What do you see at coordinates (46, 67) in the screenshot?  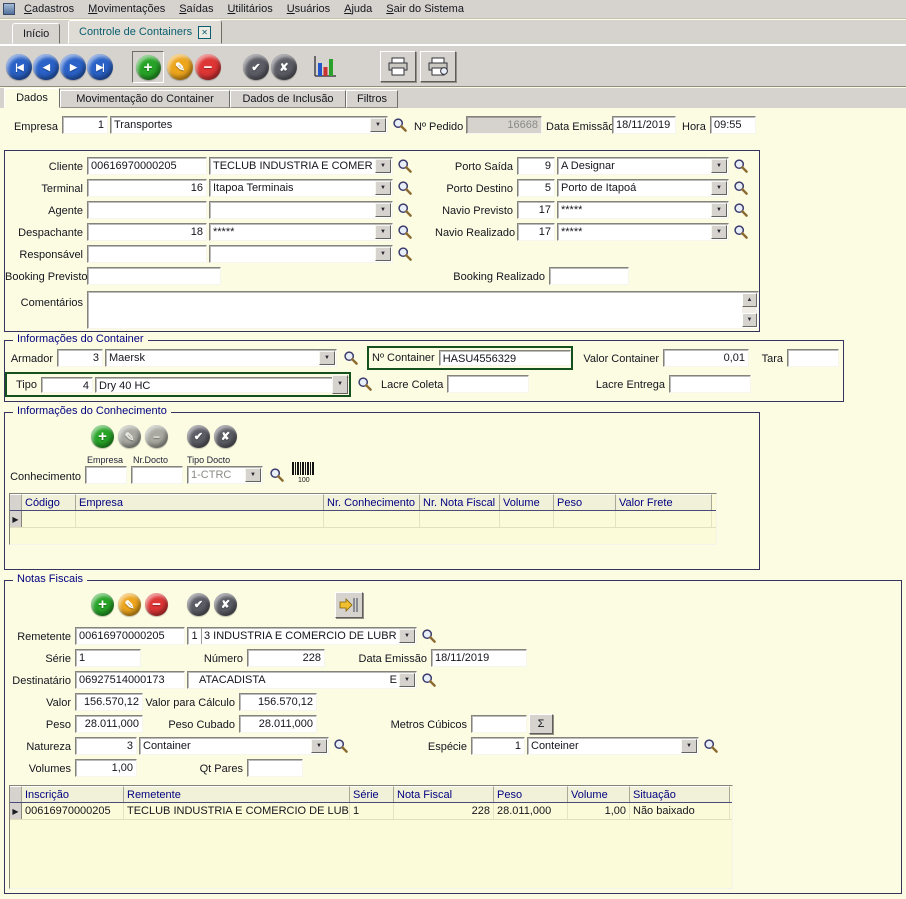 I see `nav-prev-button: ◀` at bounding box center [46, 67].